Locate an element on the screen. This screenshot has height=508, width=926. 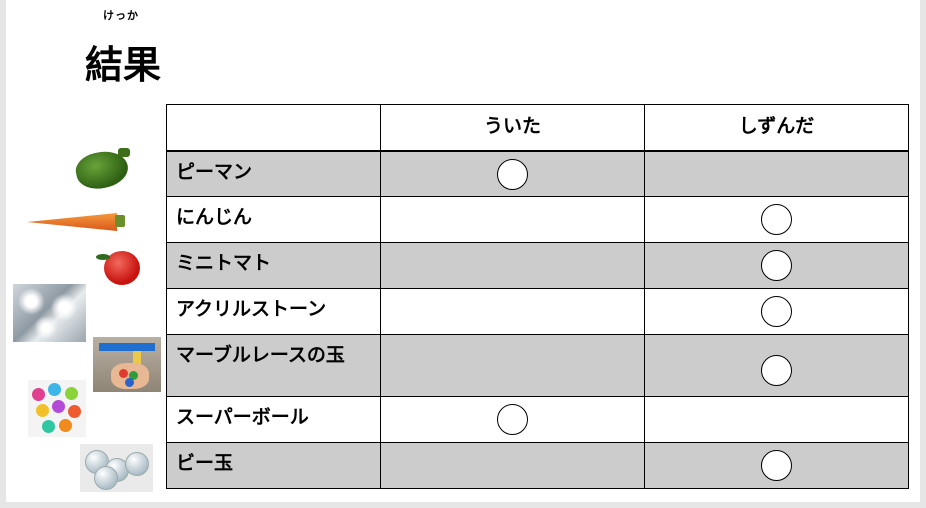
marble-race-photo is located at coordinates (127, 364).